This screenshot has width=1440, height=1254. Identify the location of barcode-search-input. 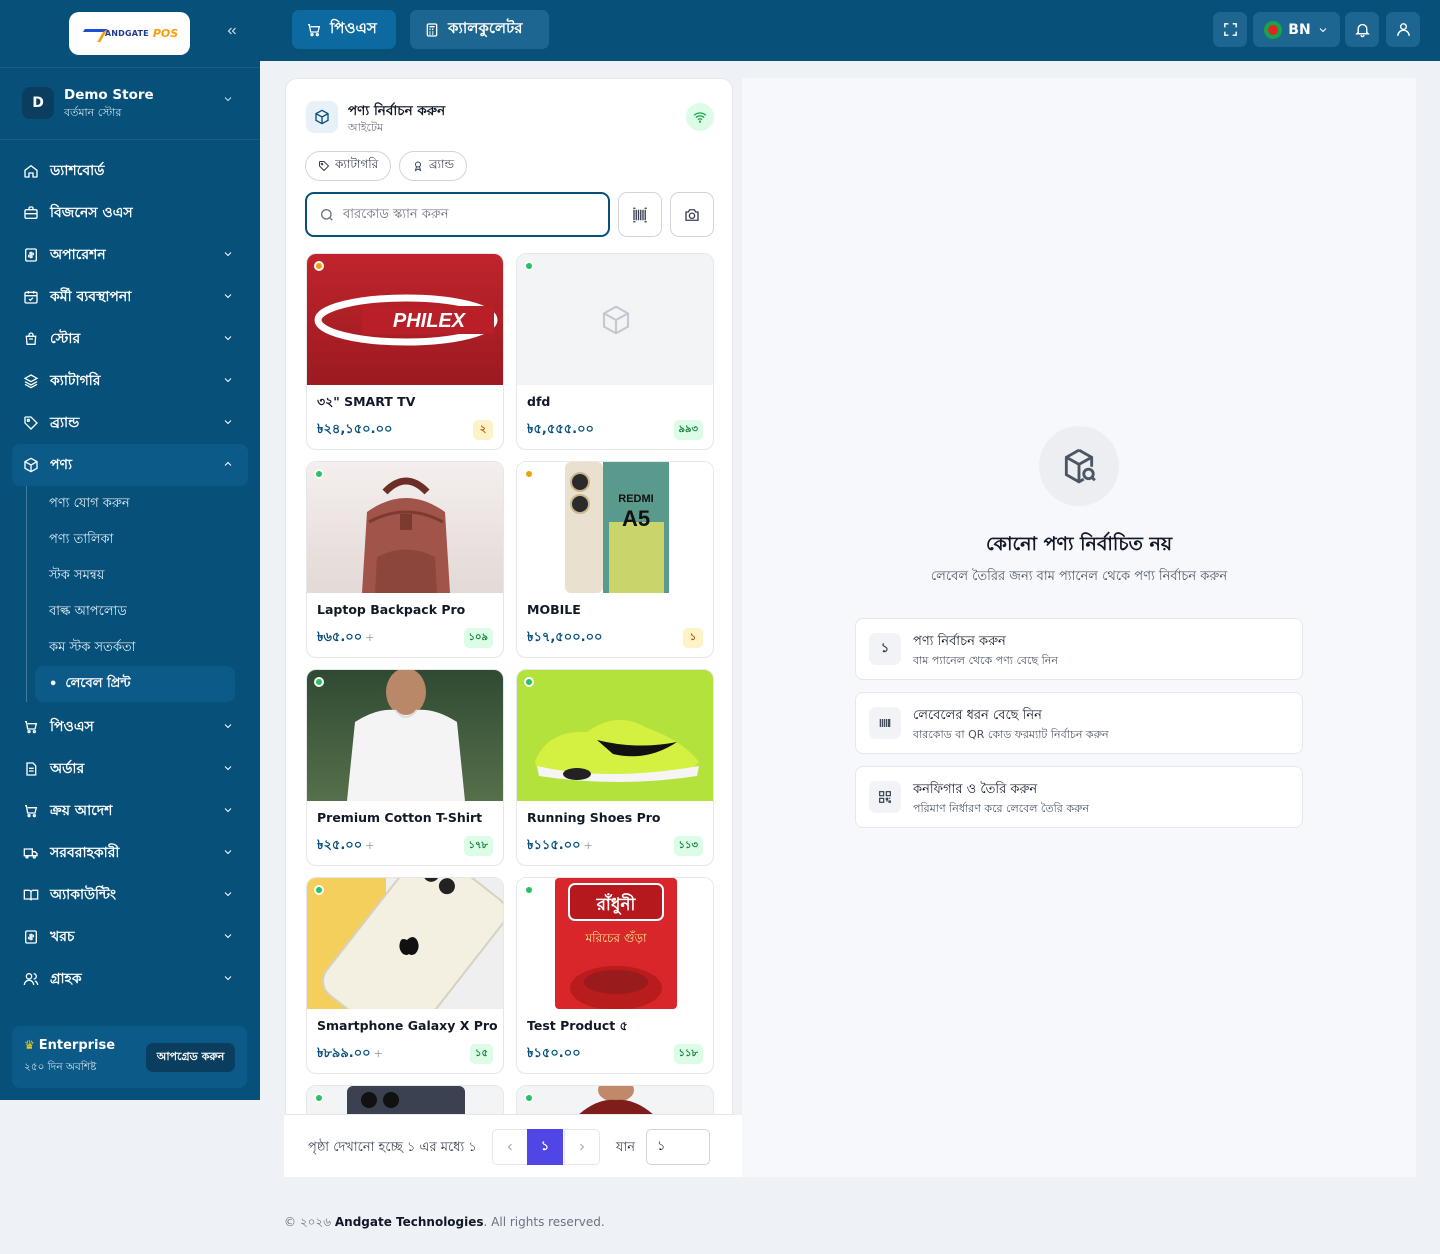
(463, 214).